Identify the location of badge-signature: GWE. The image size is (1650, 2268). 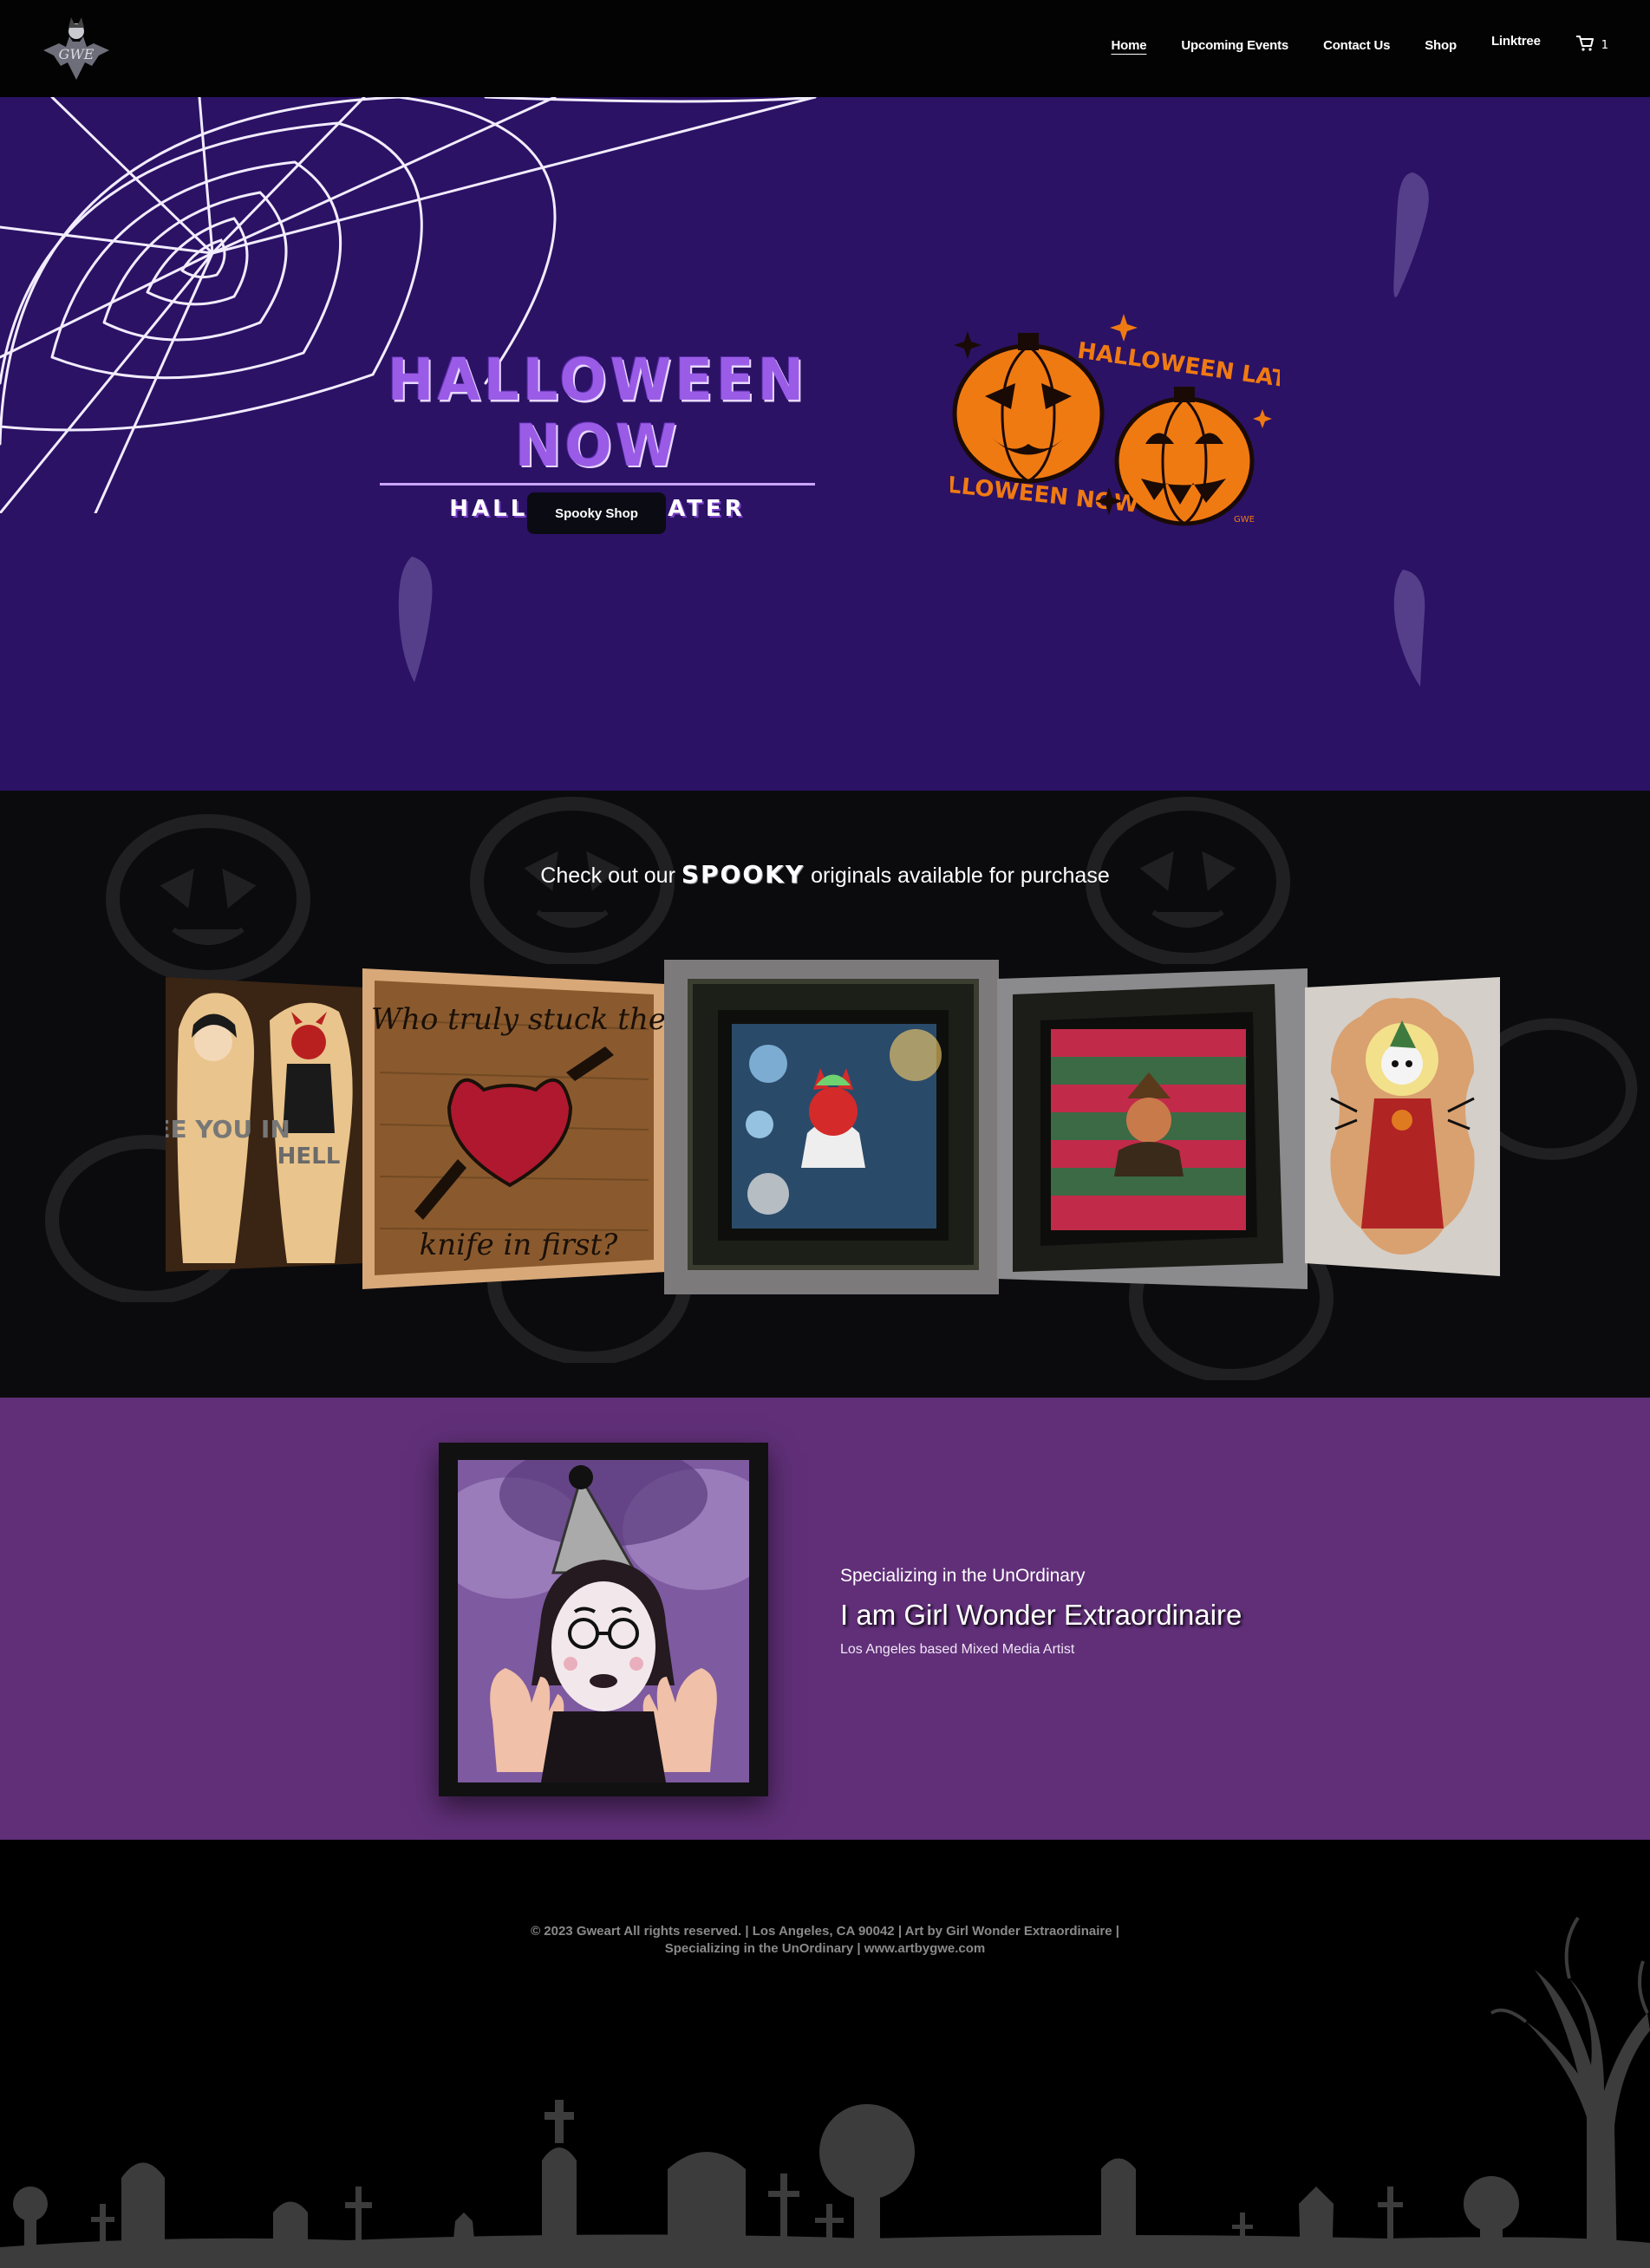
(1244, 520).